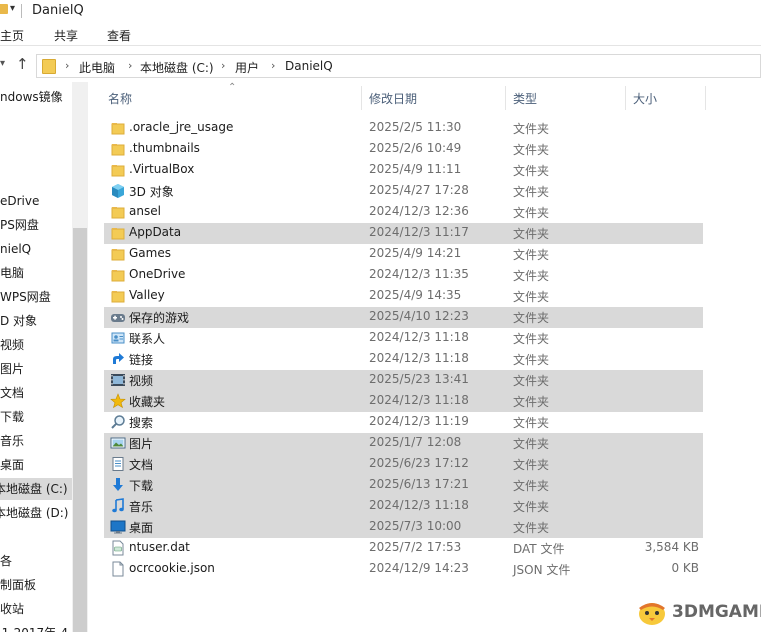  What do you see at coordinates (36, 417) in the screenshot?
I see `nav-item: 下载` at bounding box center [36, 417].